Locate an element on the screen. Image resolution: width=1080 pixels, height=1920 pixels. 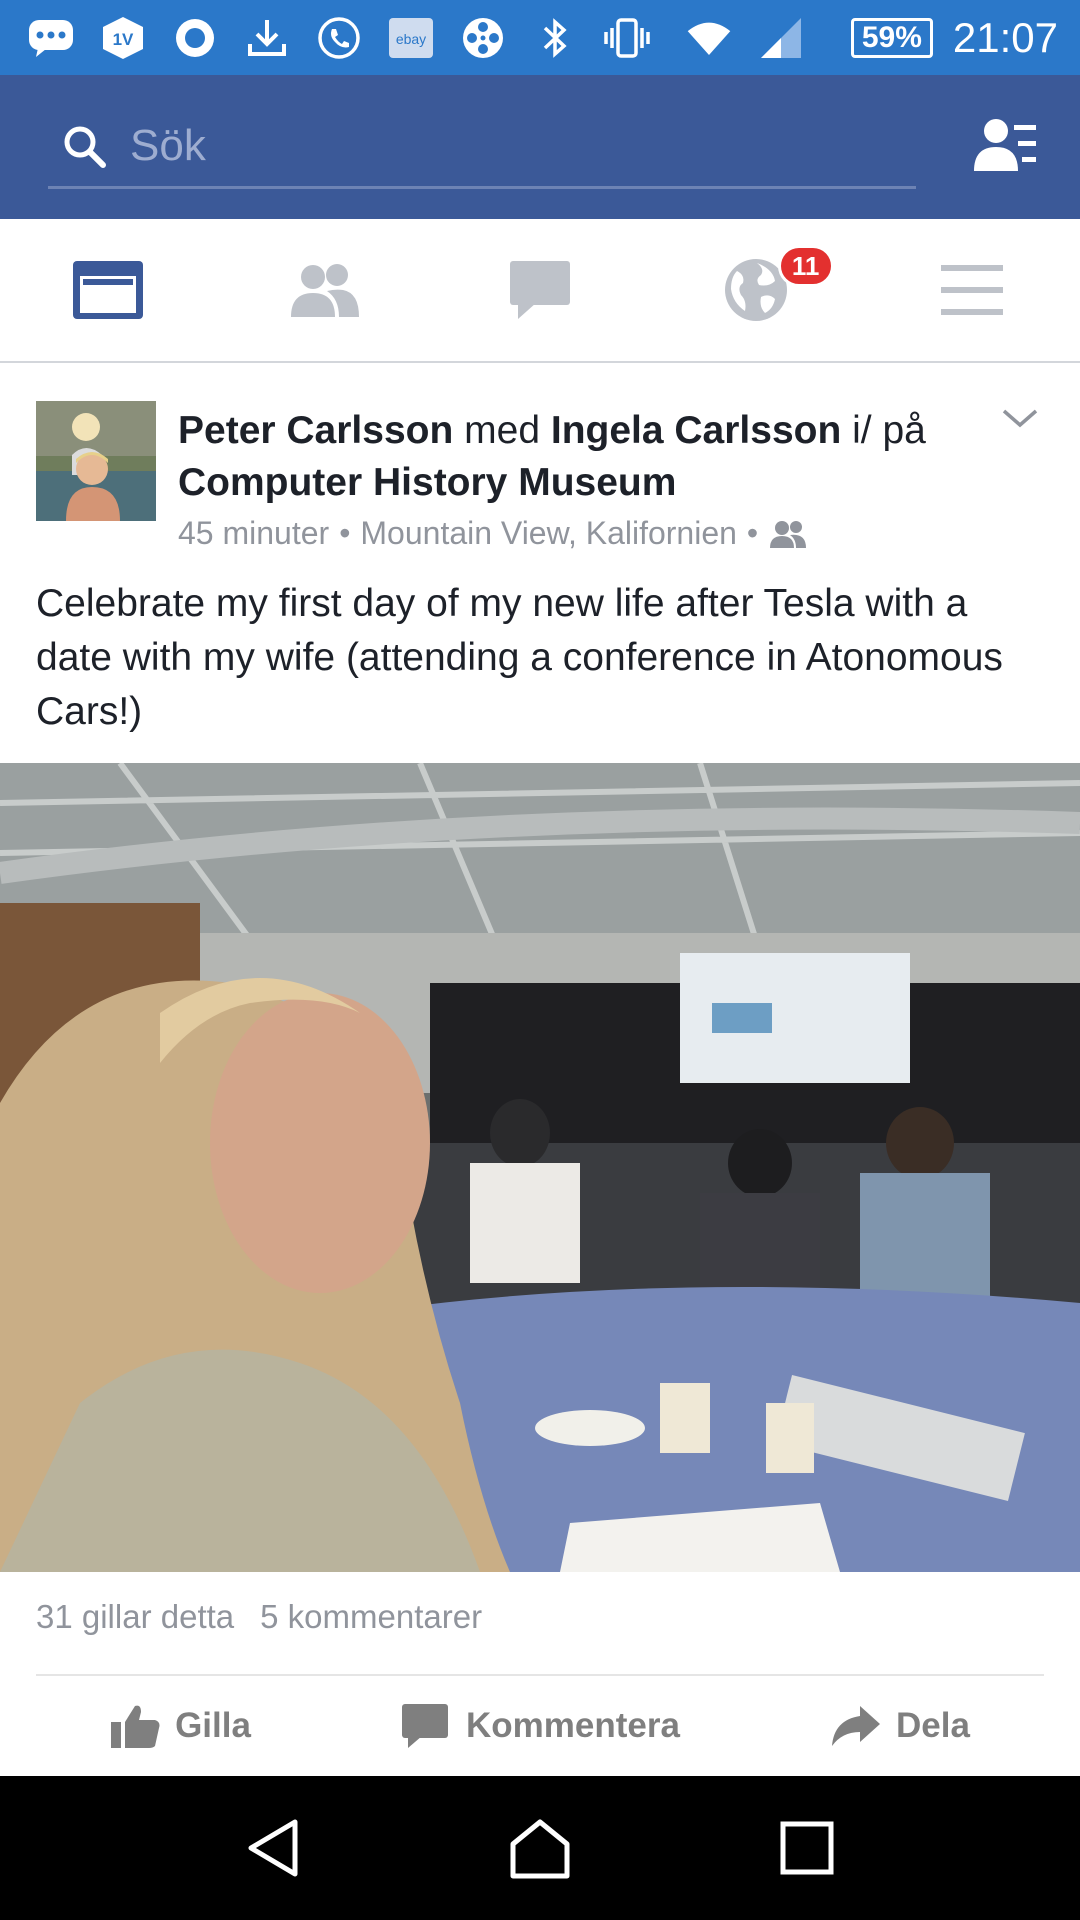
tab-notifications: 11 is located at coordinates (756, 290).